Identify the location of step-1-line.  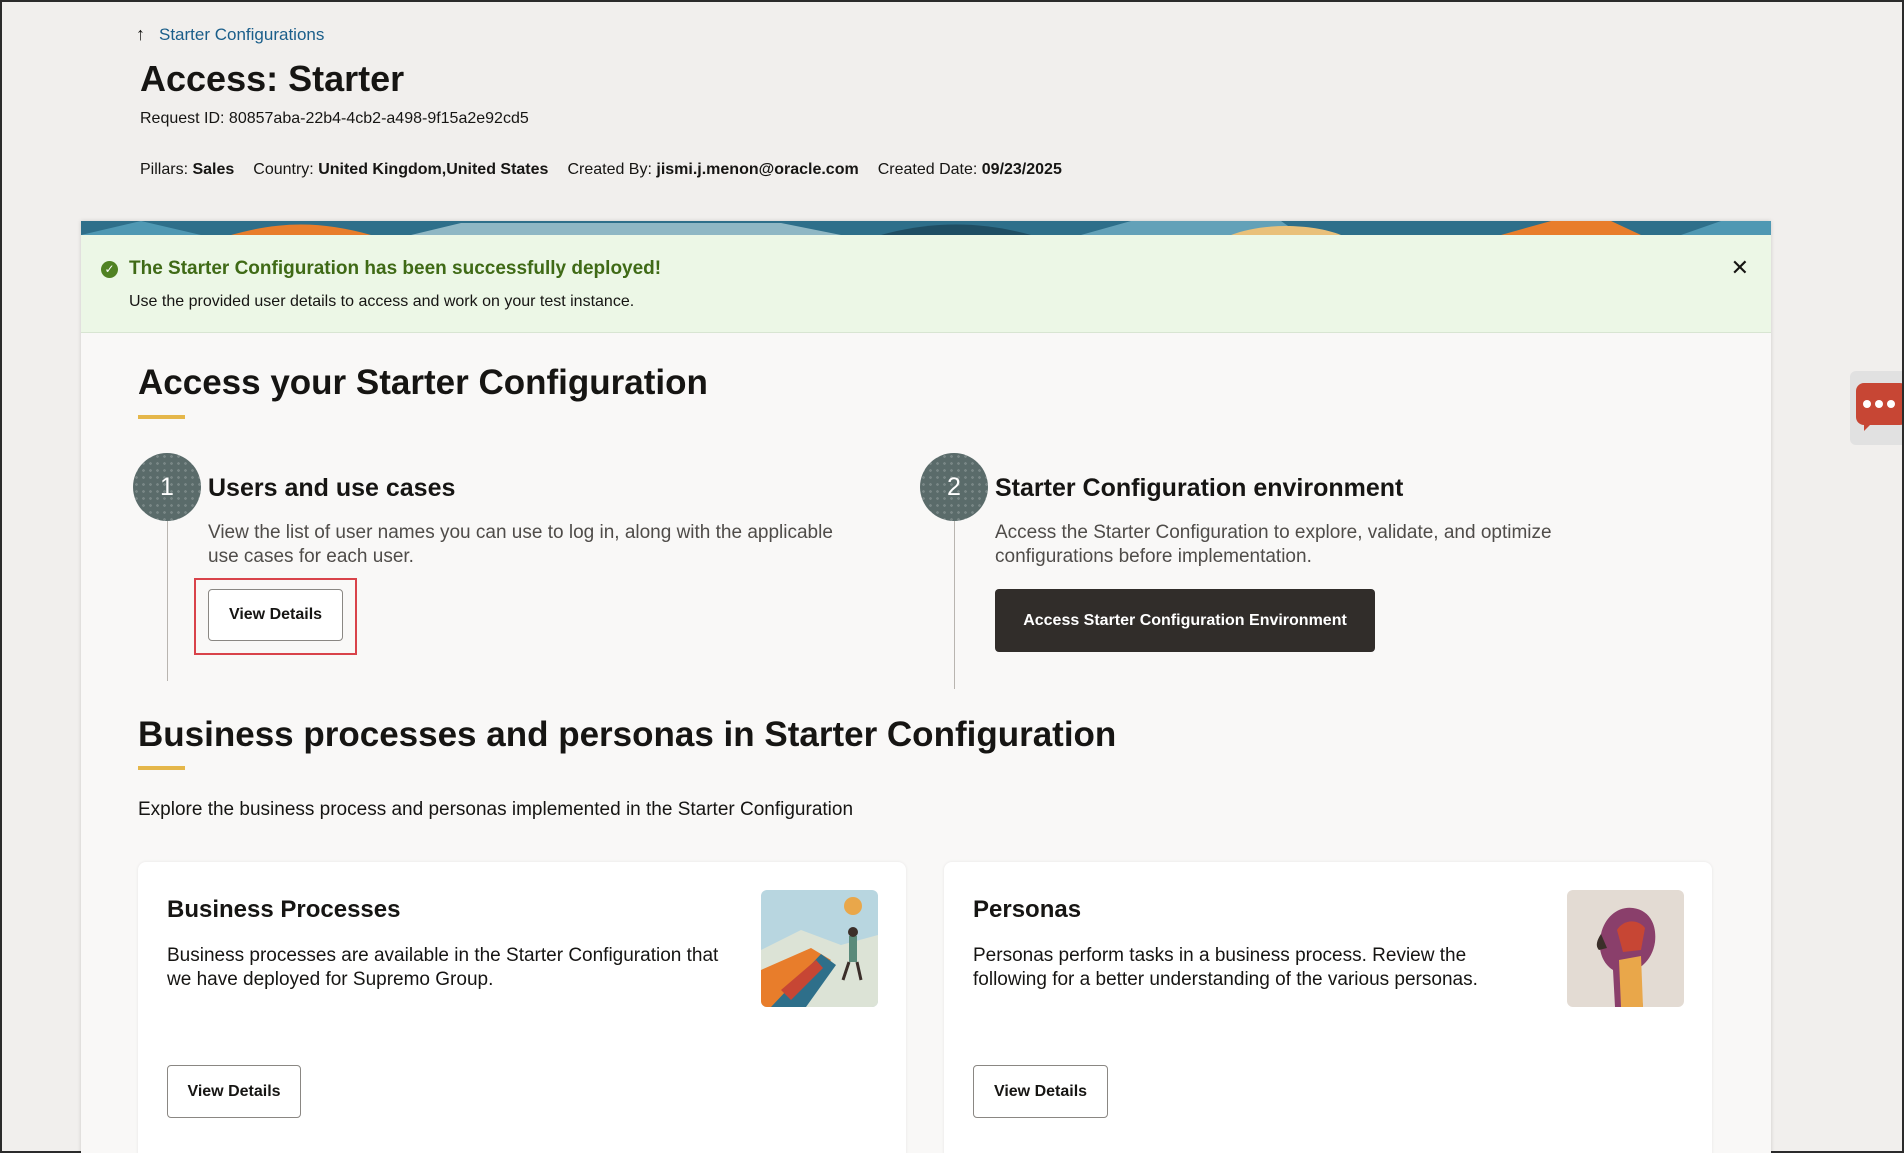
(167, 601).